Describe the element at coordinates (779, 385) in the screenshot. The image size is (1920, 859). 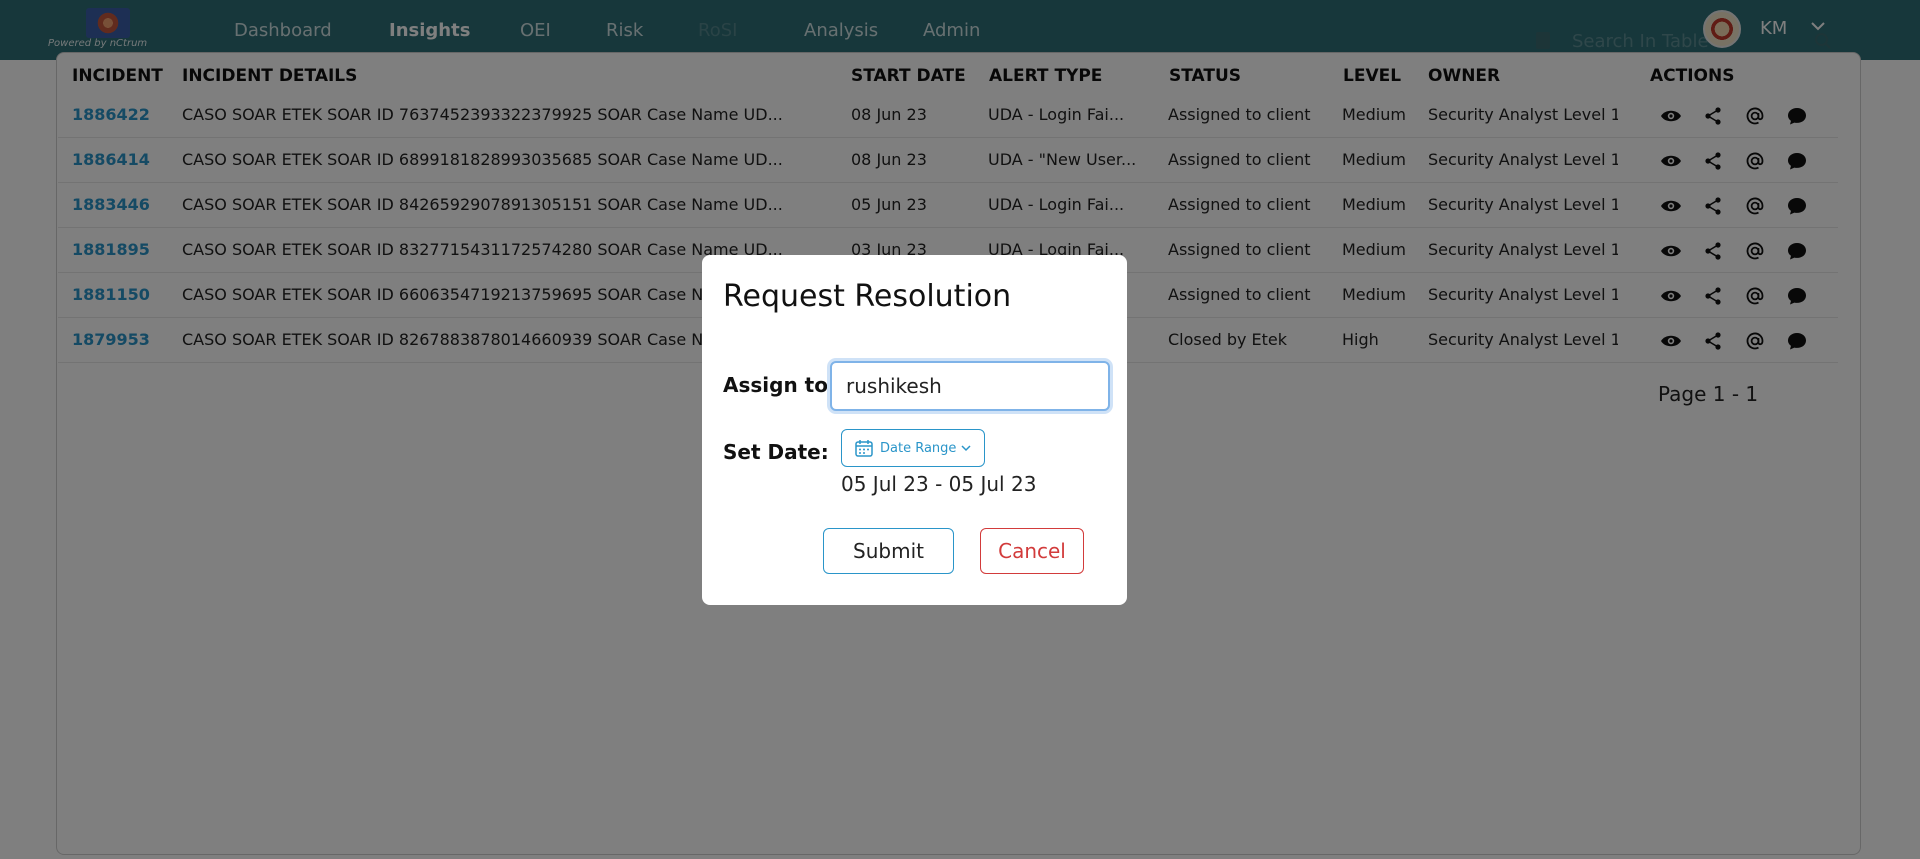
I see `assign-to-label: Assign to:` at that location.